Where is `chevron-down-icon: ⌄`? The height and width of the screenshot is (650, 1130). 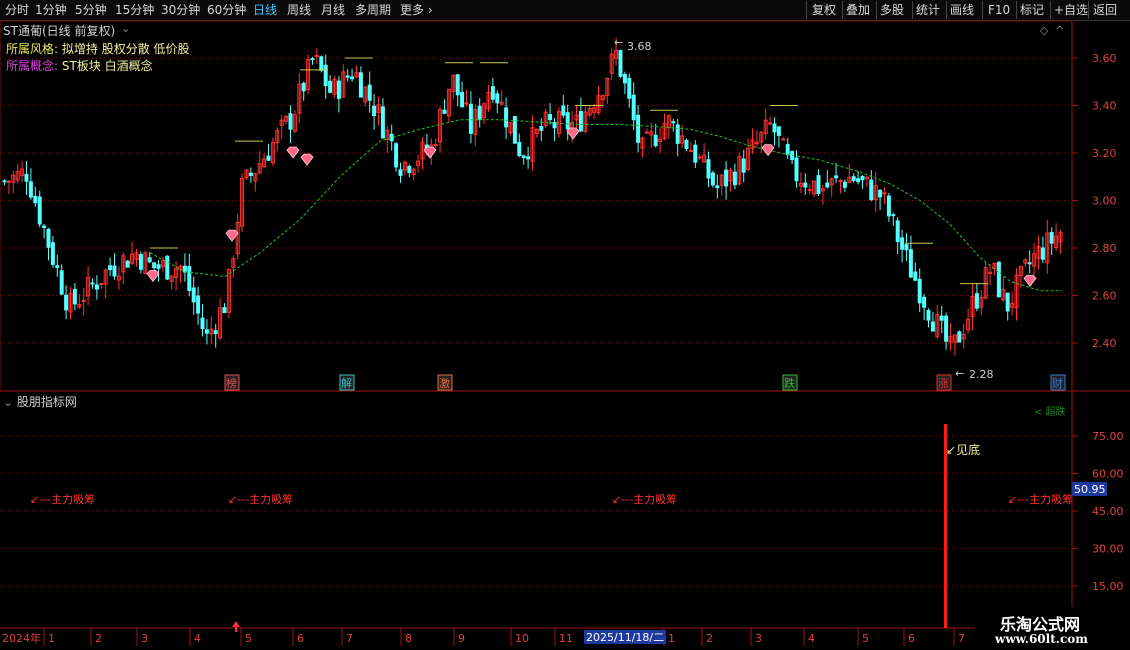
chevron-down-icon: ⌄ is located at coordinates (125, 28).